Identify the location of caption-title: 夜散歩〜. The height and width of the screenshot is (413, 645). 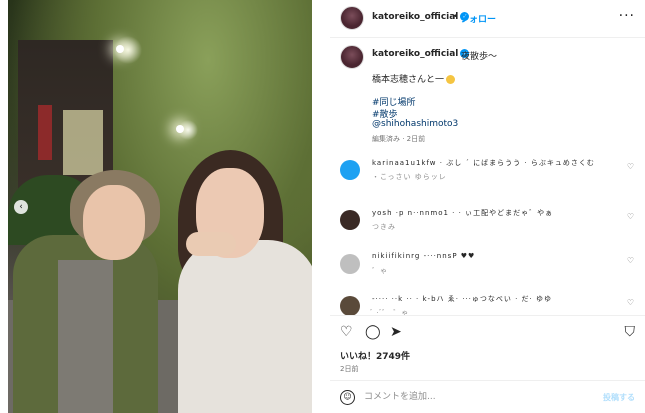
(479, 57).